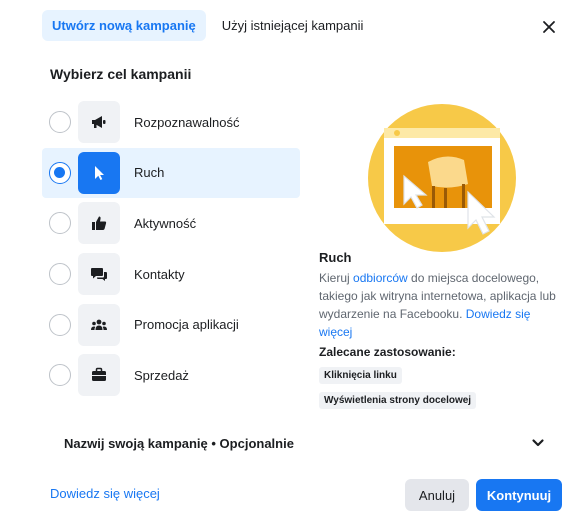  Describe the element at coordinates (442, 178) in the screenshot. I see `traffic-illustration` at that location.